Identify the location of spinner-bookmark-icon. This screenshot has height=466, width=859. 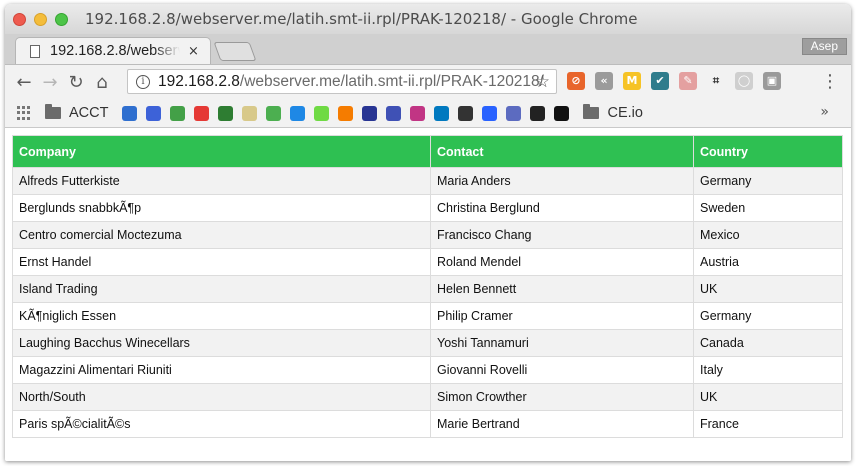
(154, 113).